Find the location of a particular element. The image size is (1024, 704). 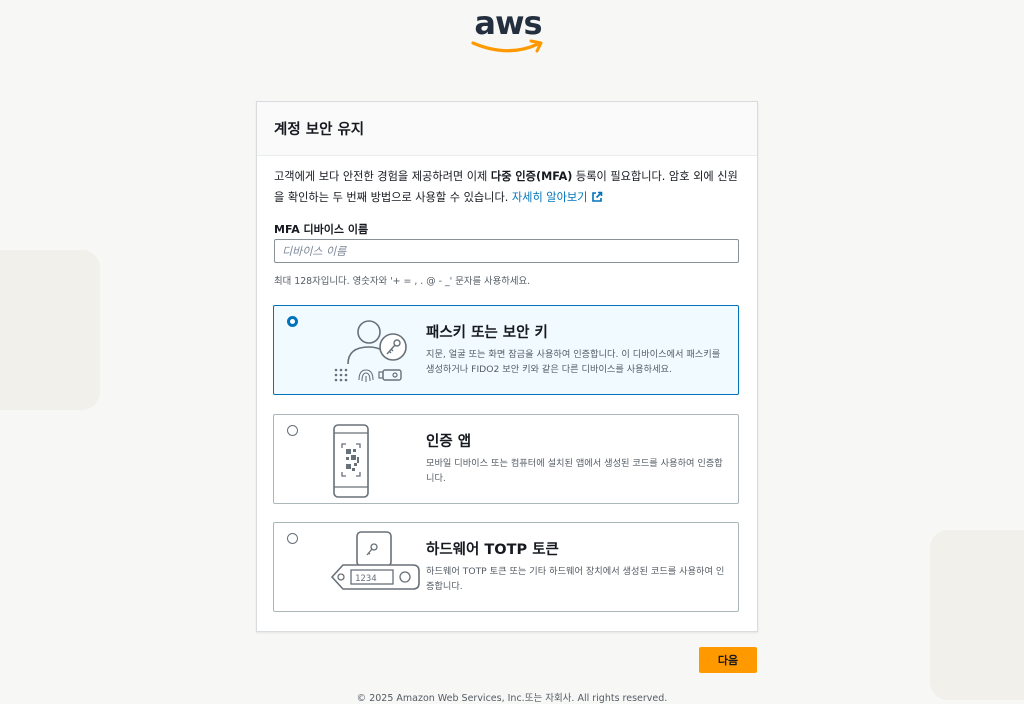

learn-more-label: 자세히 알아보기 is located at coordinates (549, 197).